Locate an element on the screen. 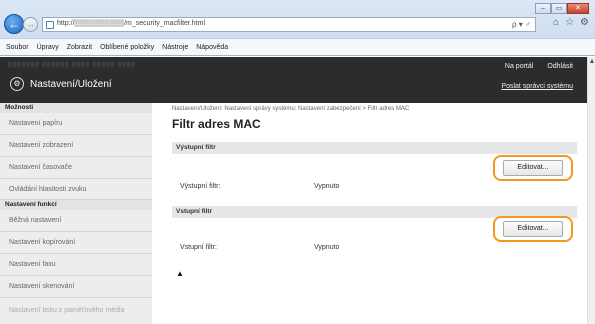 This screenshot has width=595, height=324. gear-icon: ⚙ is located at coordinates (584, 22).